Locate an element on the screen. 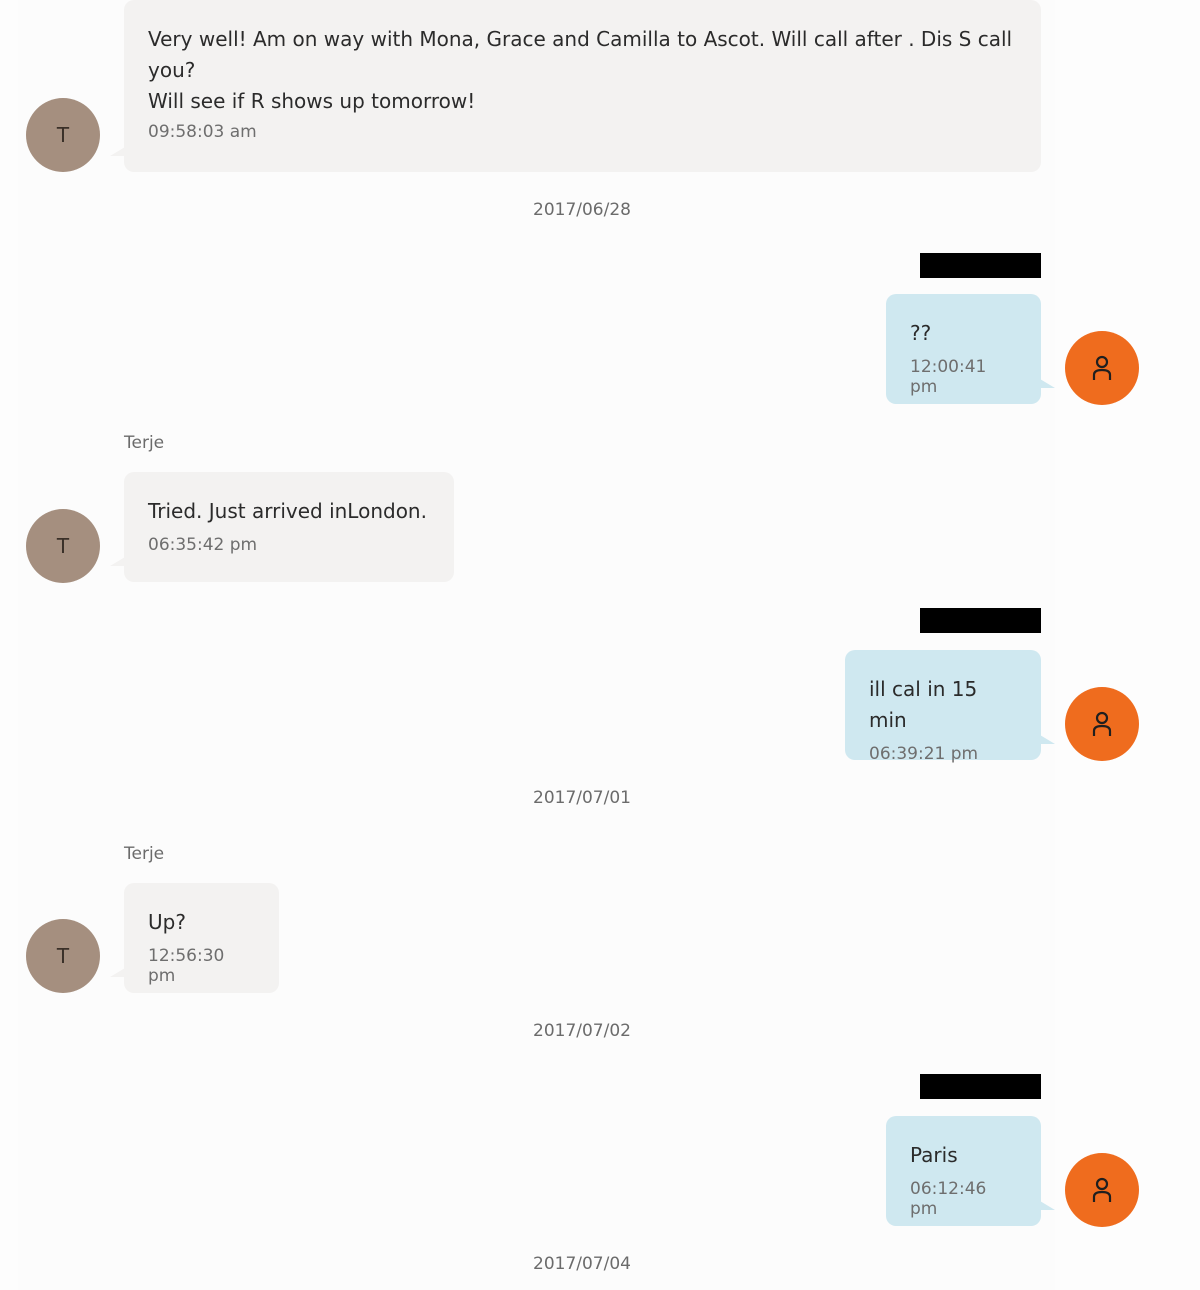 This screenshot has height=1290, width=1200. message-time: 06:12:46 pm is located at coordinates (948, 1199).